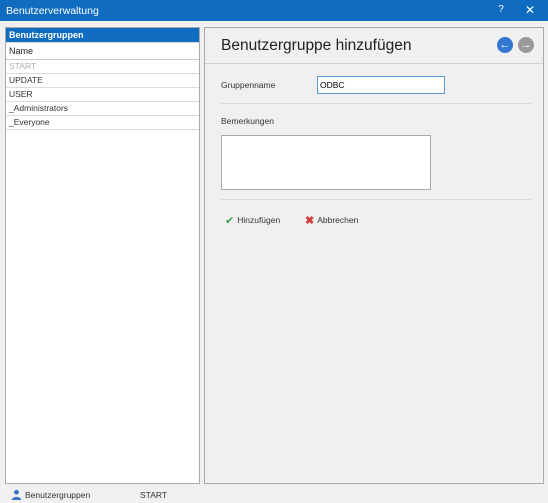  I want to click on cancel-button: ✖ Abbrechen, so click(331, 220).